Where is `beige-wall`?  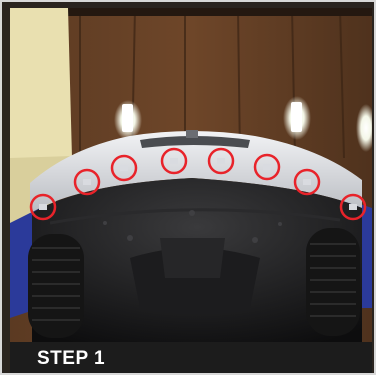 beige-wall is located at coordinates (41, 93).